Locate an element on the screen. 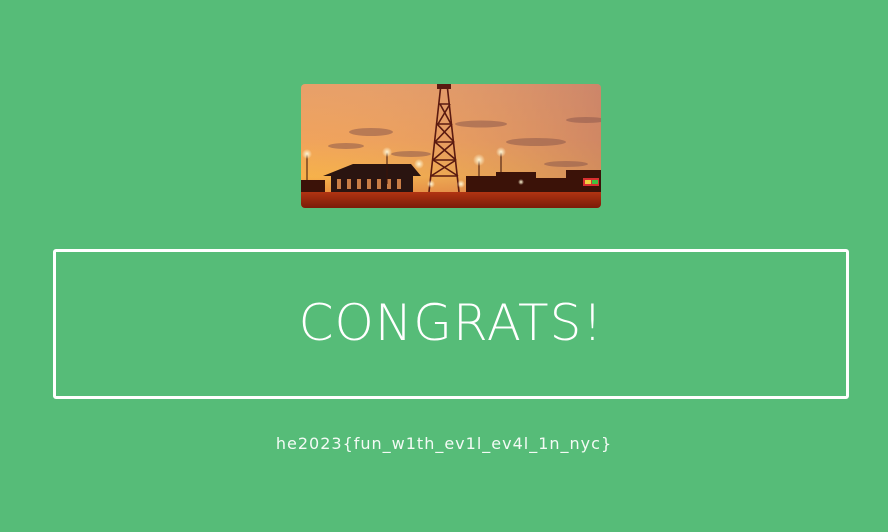 The width and height of the screenshot is (888, 532). congrats-title: CONGRATS! is located at coordinates (451, 323).